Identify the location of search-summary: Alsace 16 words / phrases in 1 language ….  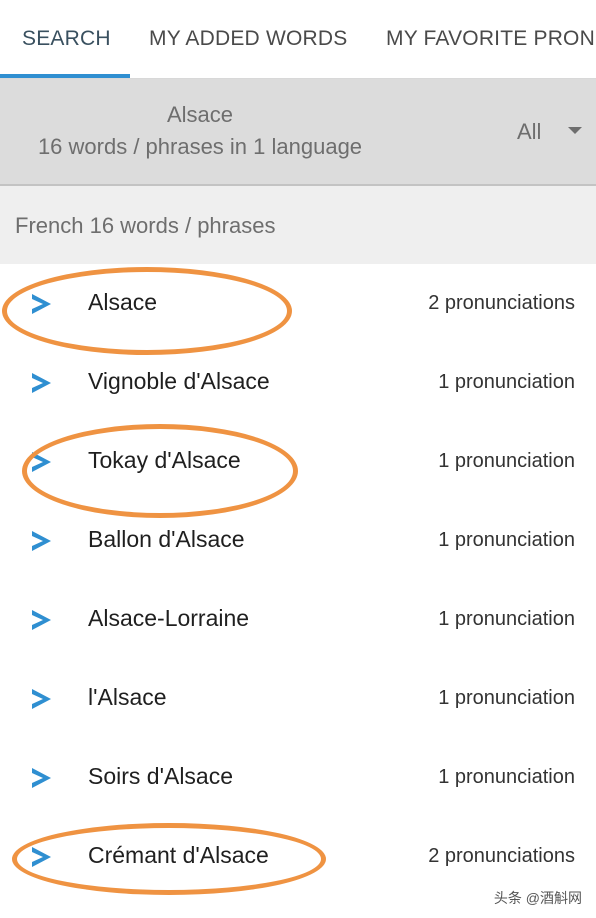
(298, 132).